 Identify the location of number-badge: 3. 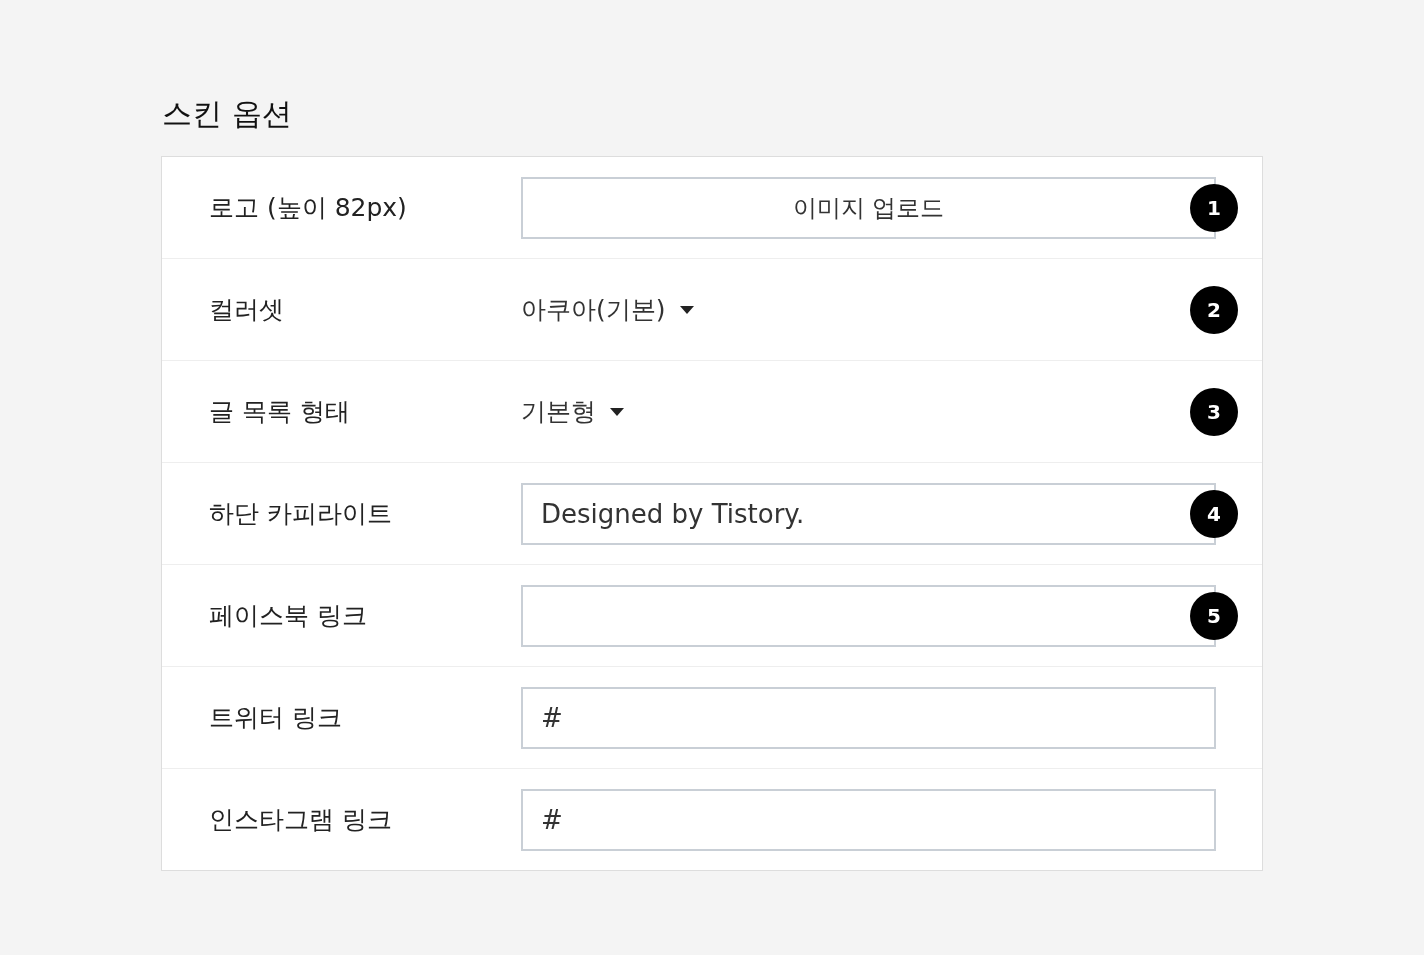
(1214, 411).